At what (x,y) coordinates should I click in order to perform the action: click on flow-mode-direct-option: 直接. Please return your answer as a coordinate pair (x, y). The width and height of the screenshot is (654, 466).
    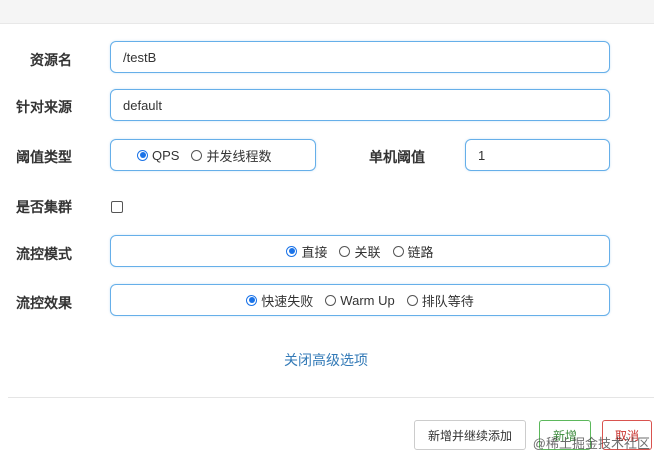
    Looking at the image, I should click on (306, 251).